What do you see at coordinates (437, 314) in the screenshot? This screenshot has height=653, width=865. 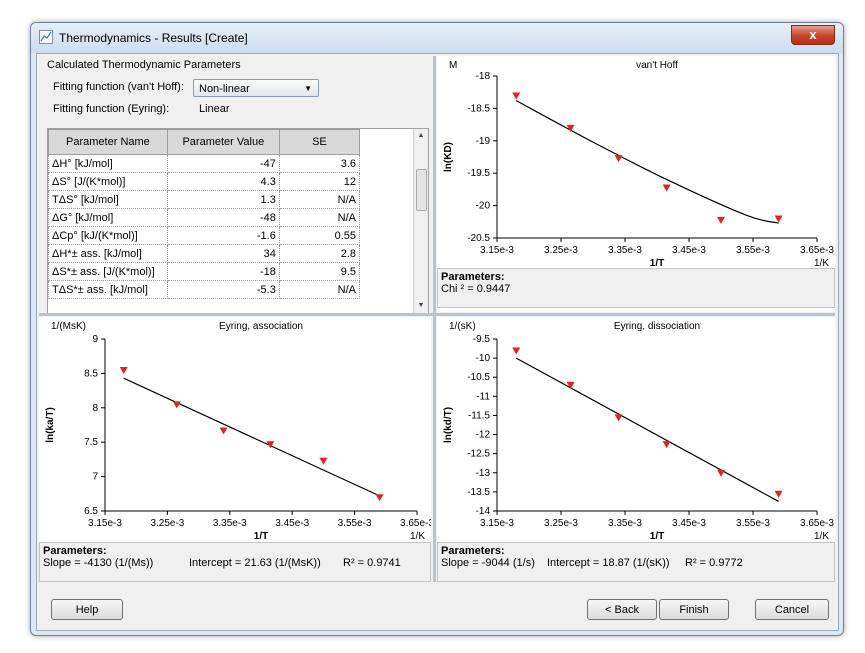 I see `horizontal-splitter` at bounding box center [437, 314].